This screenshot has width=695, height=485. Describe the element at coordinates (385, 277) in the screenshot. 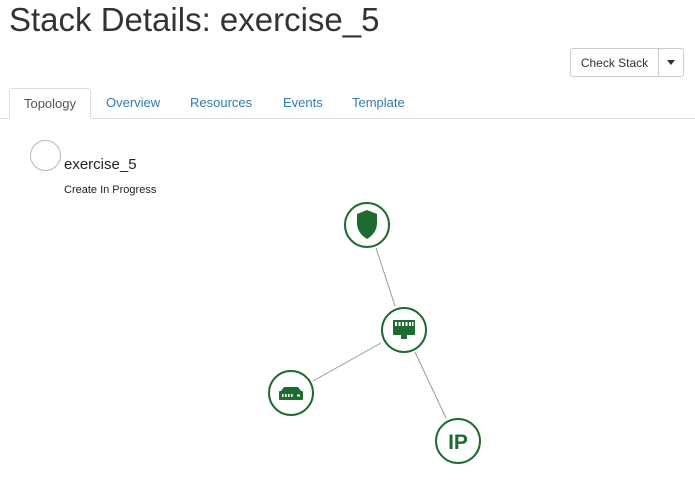

I see `link-security-group-network` at that location.